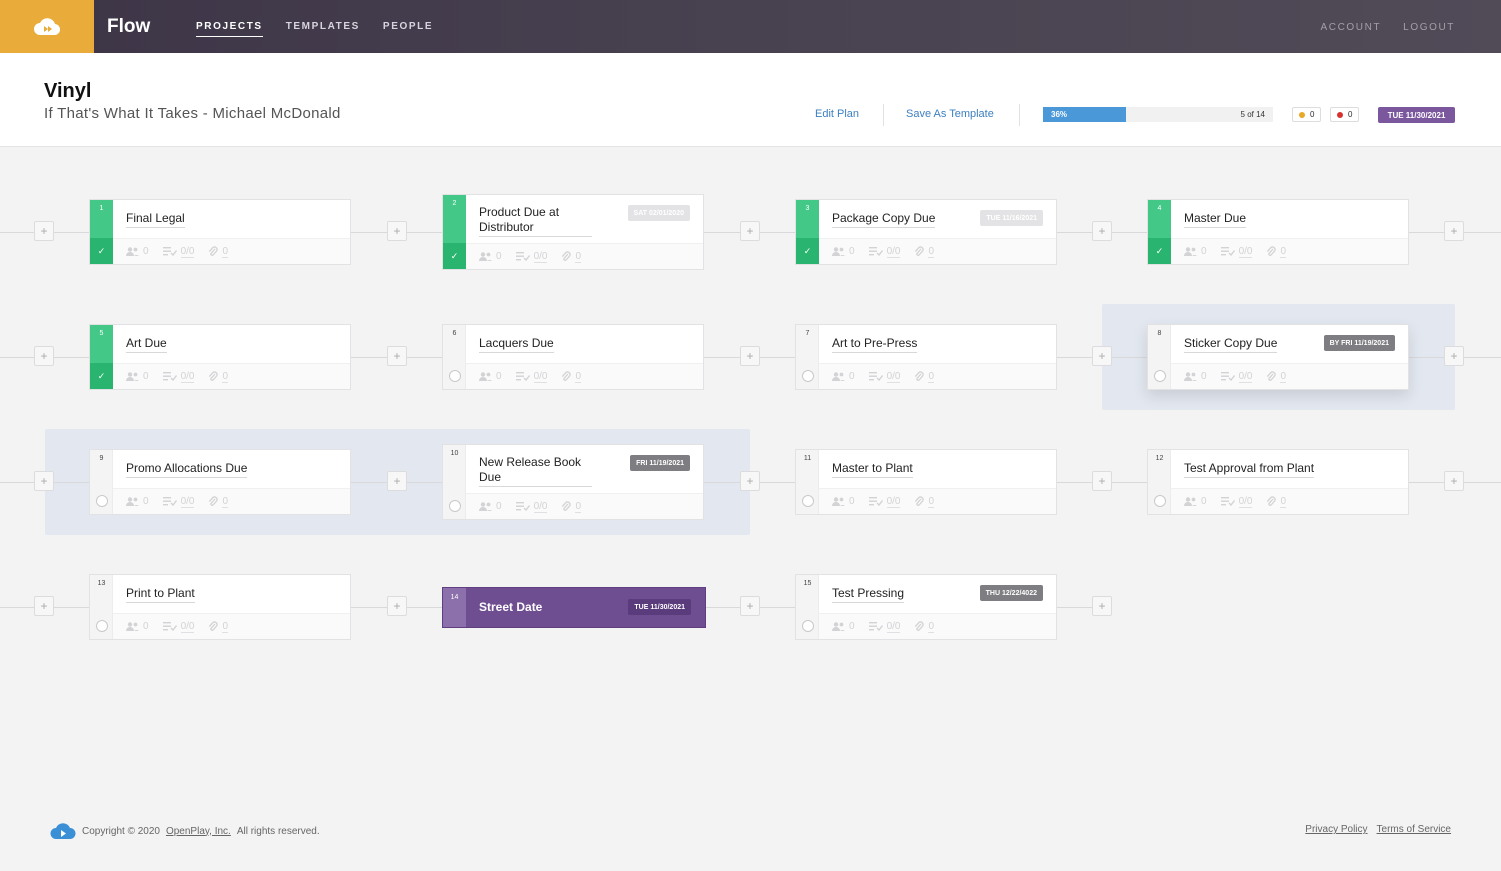 The height and width of the screenshot is (871, 1501). Describe the element at coordinates (950, 114) in the screenshot. I see `save-as-template-link: Save As Template` at that location.